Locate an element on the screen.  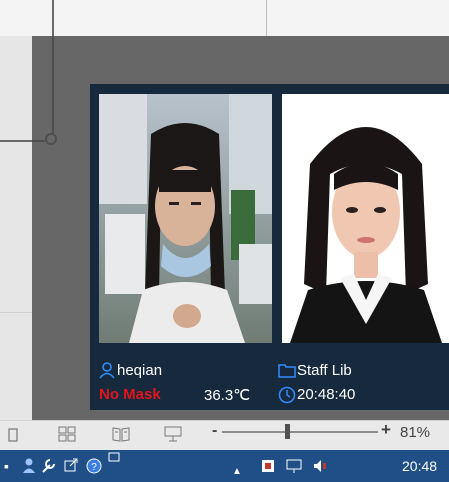
network-icon: ▪ is located at coordinates (6, 466).